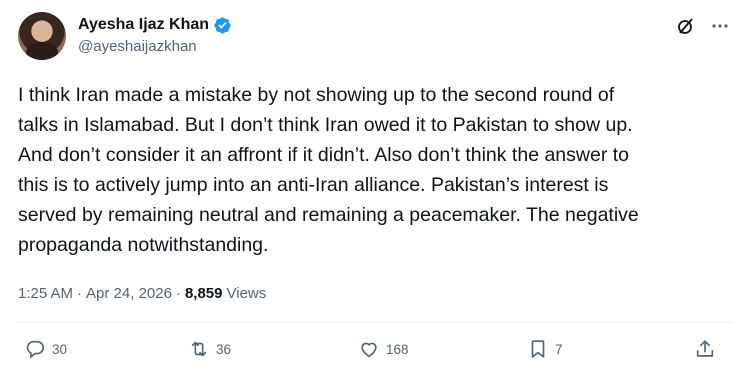 Image resolution: width=746 pixels, height=389 pixels. I want to click on bookmark-button: 7, so click(545, 349).